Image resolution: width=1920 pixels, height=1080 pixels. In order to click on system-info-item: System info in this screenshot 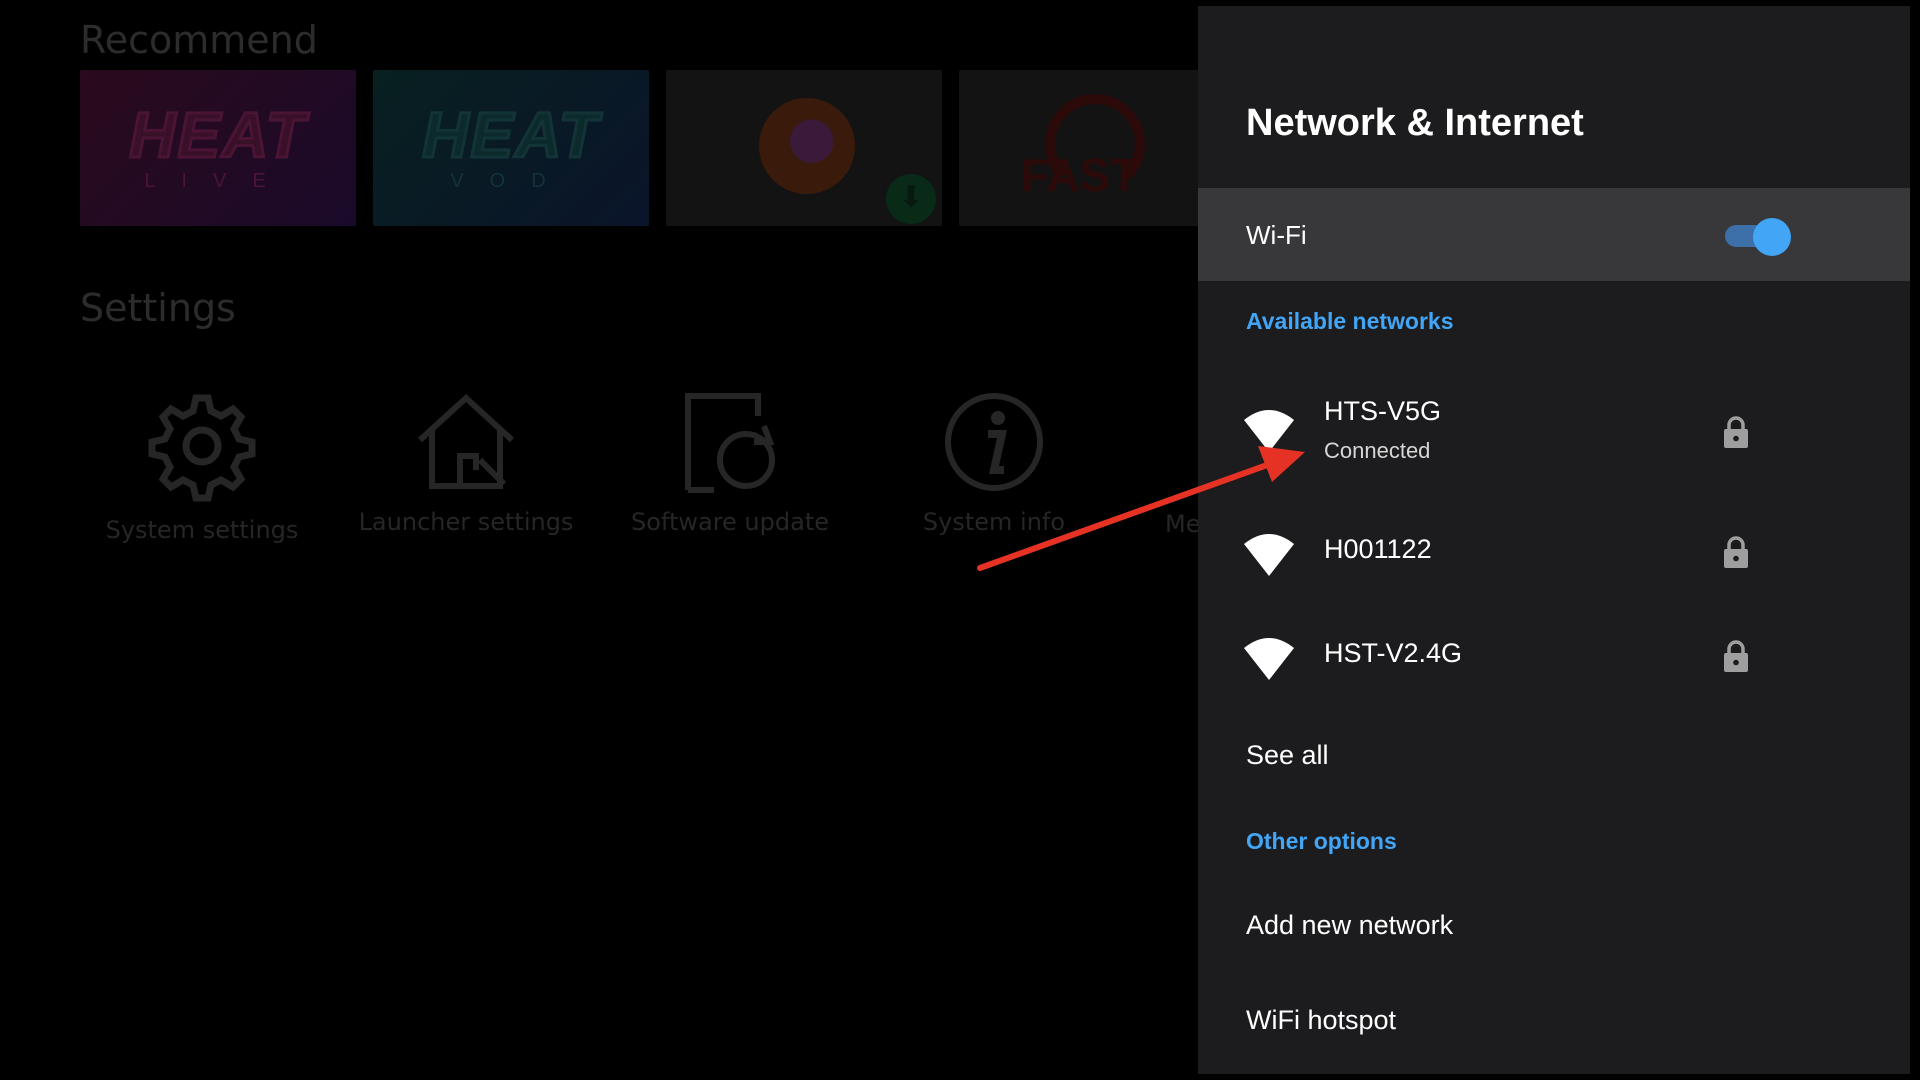, I will do `click(994, 463)`.